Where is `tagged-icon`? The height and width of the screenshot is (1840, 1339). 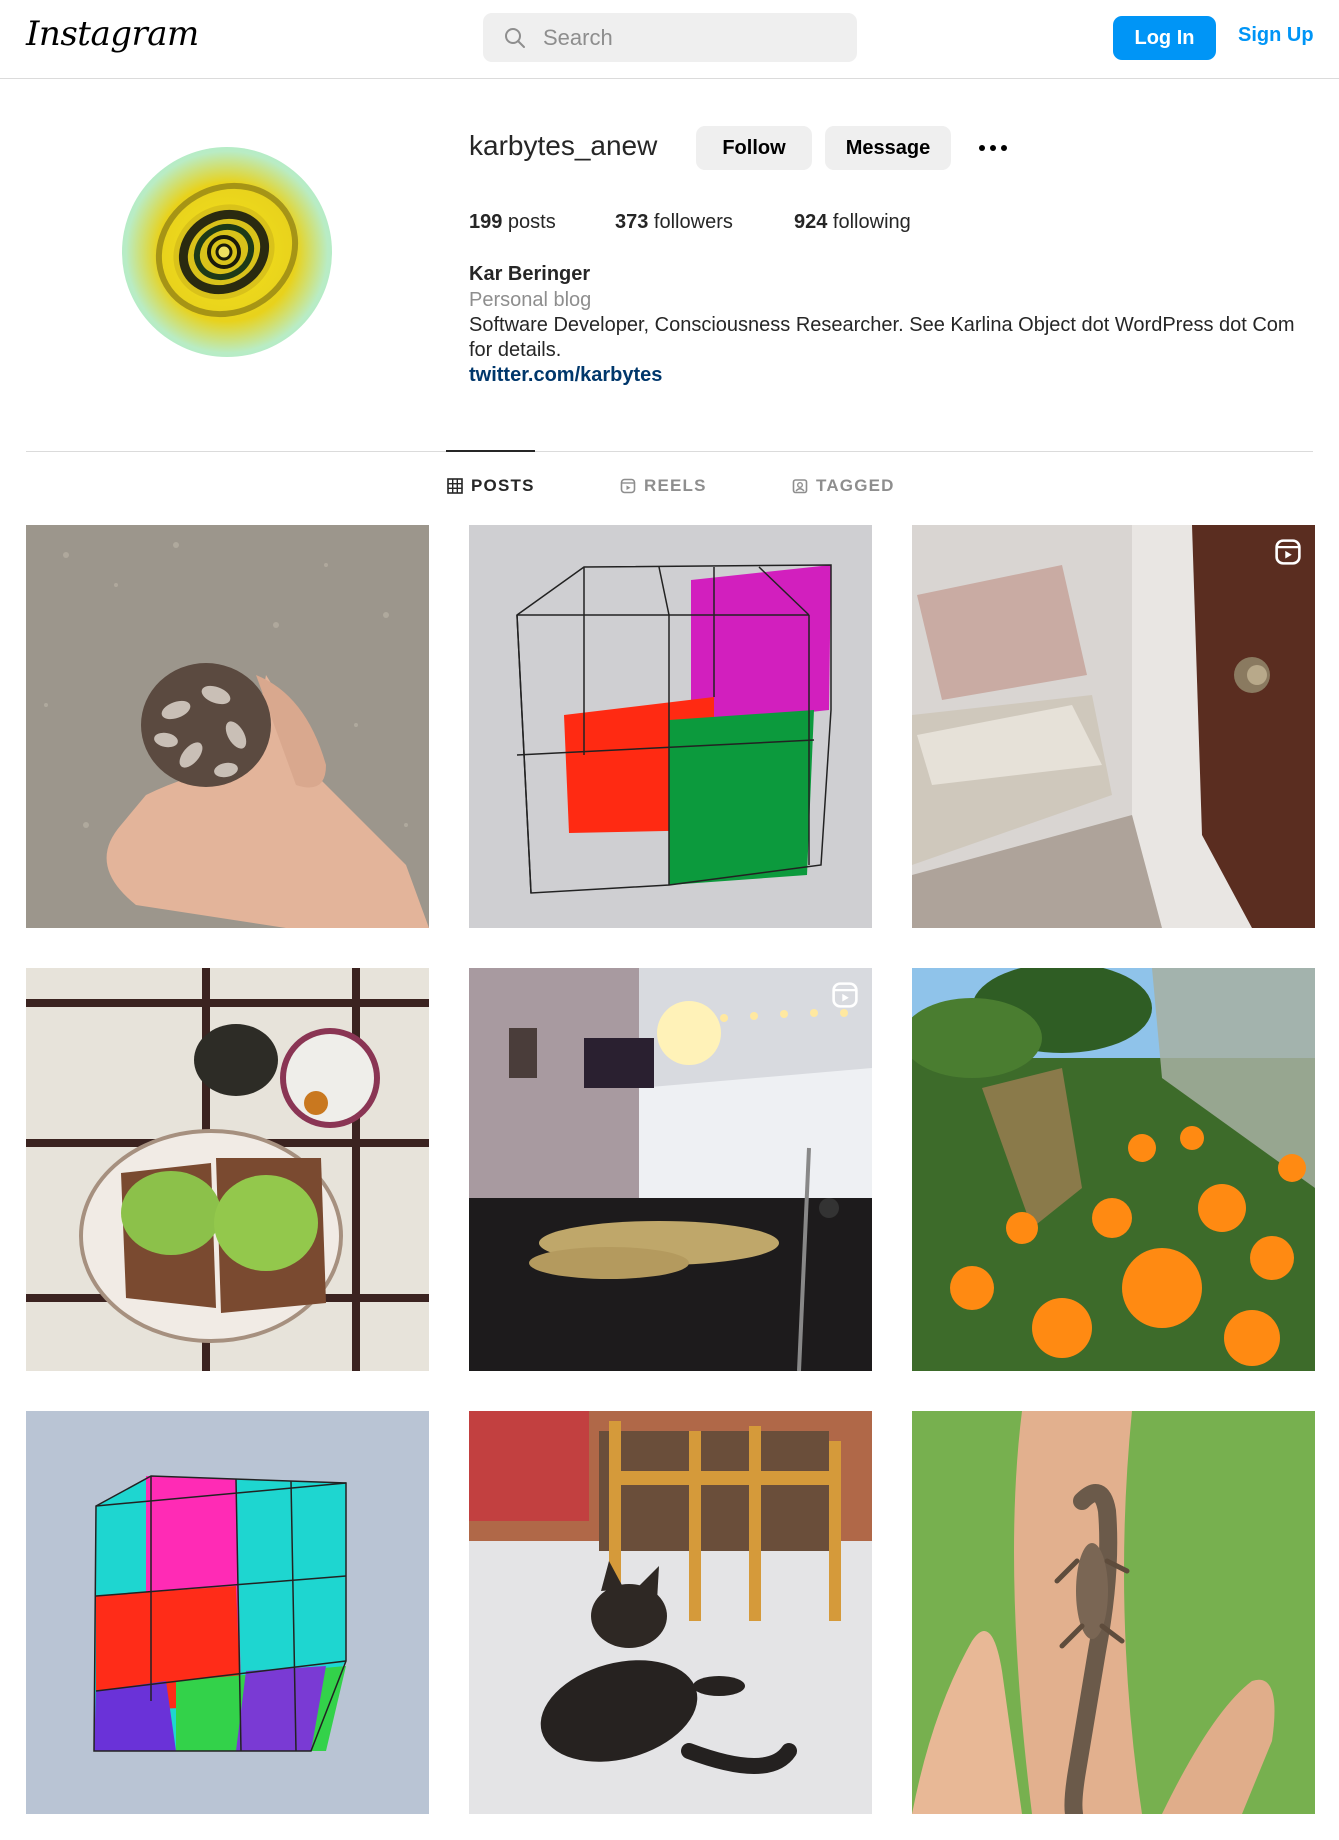 tagged-icon is located at coordinates (800, 486).